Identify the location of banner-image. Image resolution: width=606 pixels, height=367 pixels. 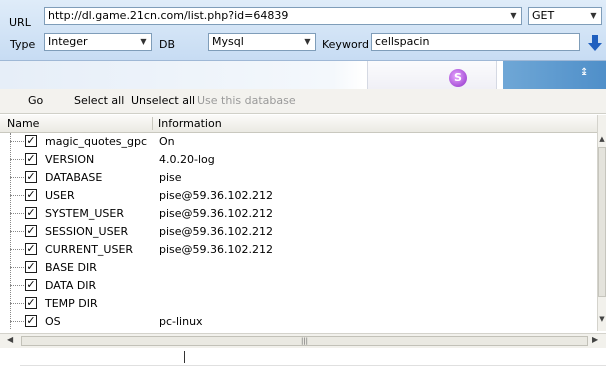
(432, 75).